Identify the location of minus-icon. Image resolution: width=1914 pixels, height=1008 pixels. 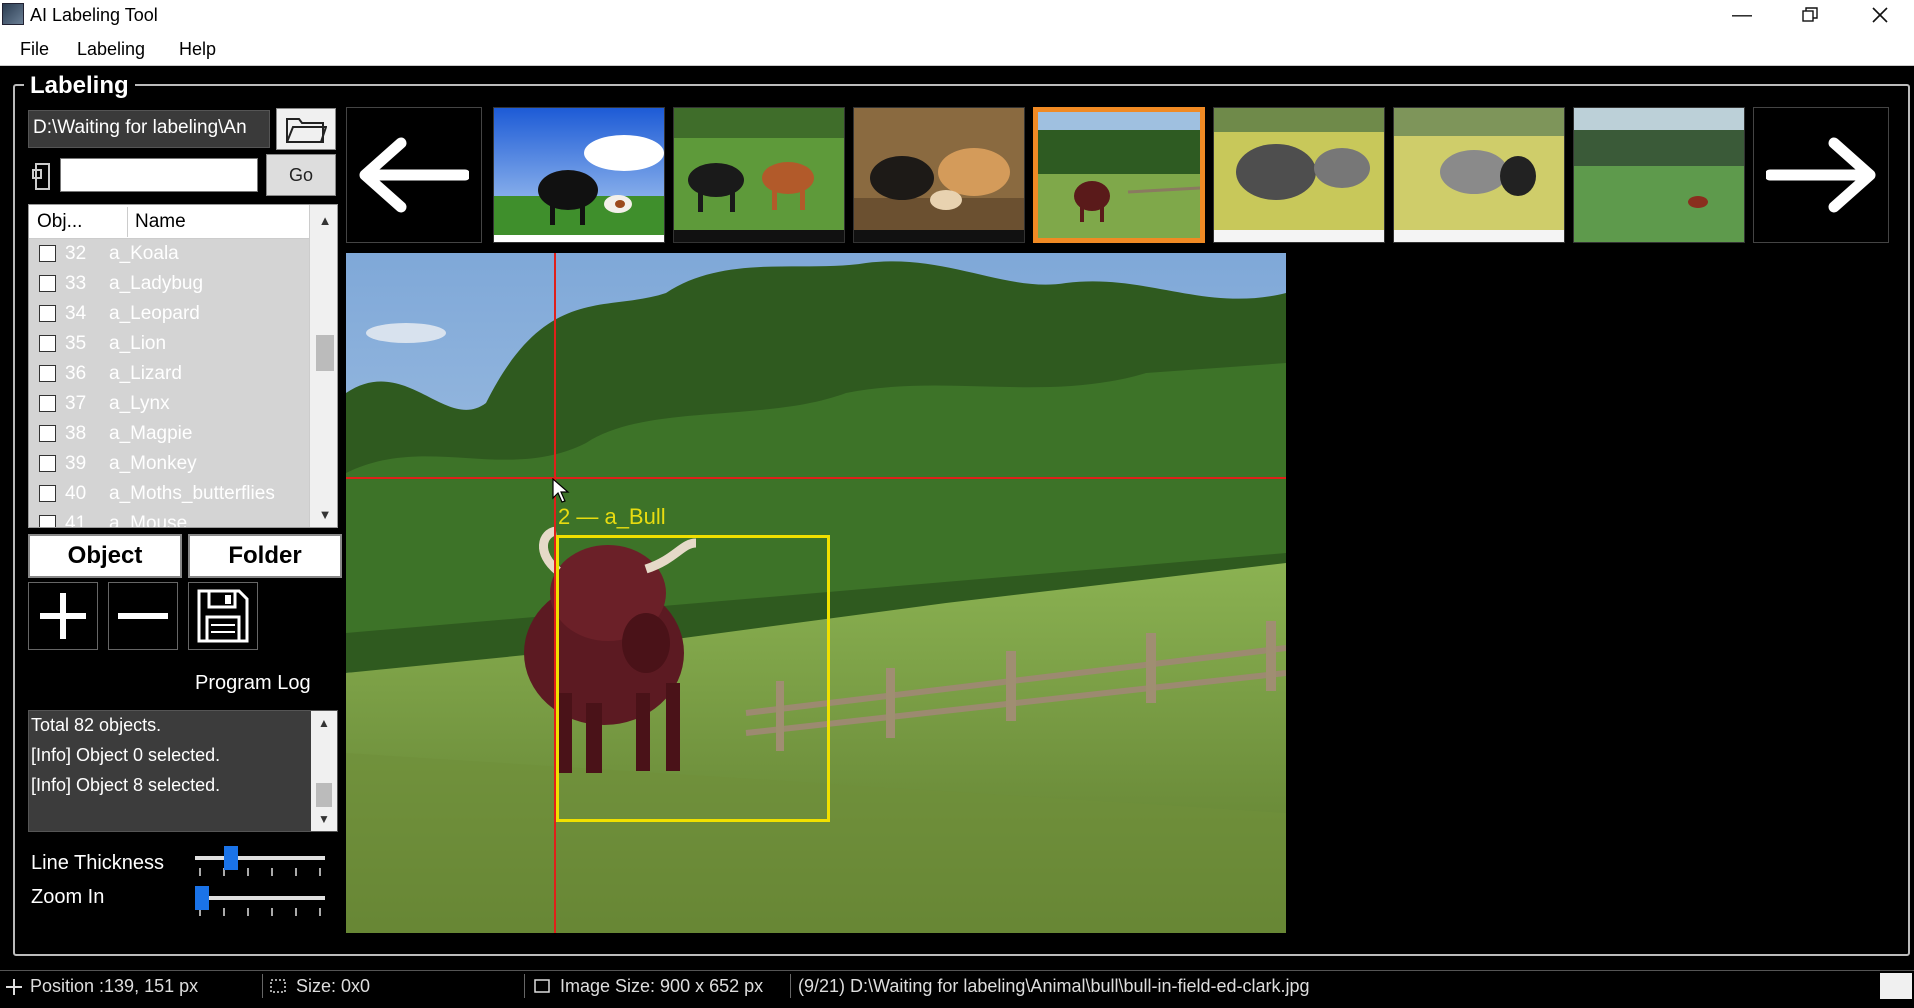
(143, 616).